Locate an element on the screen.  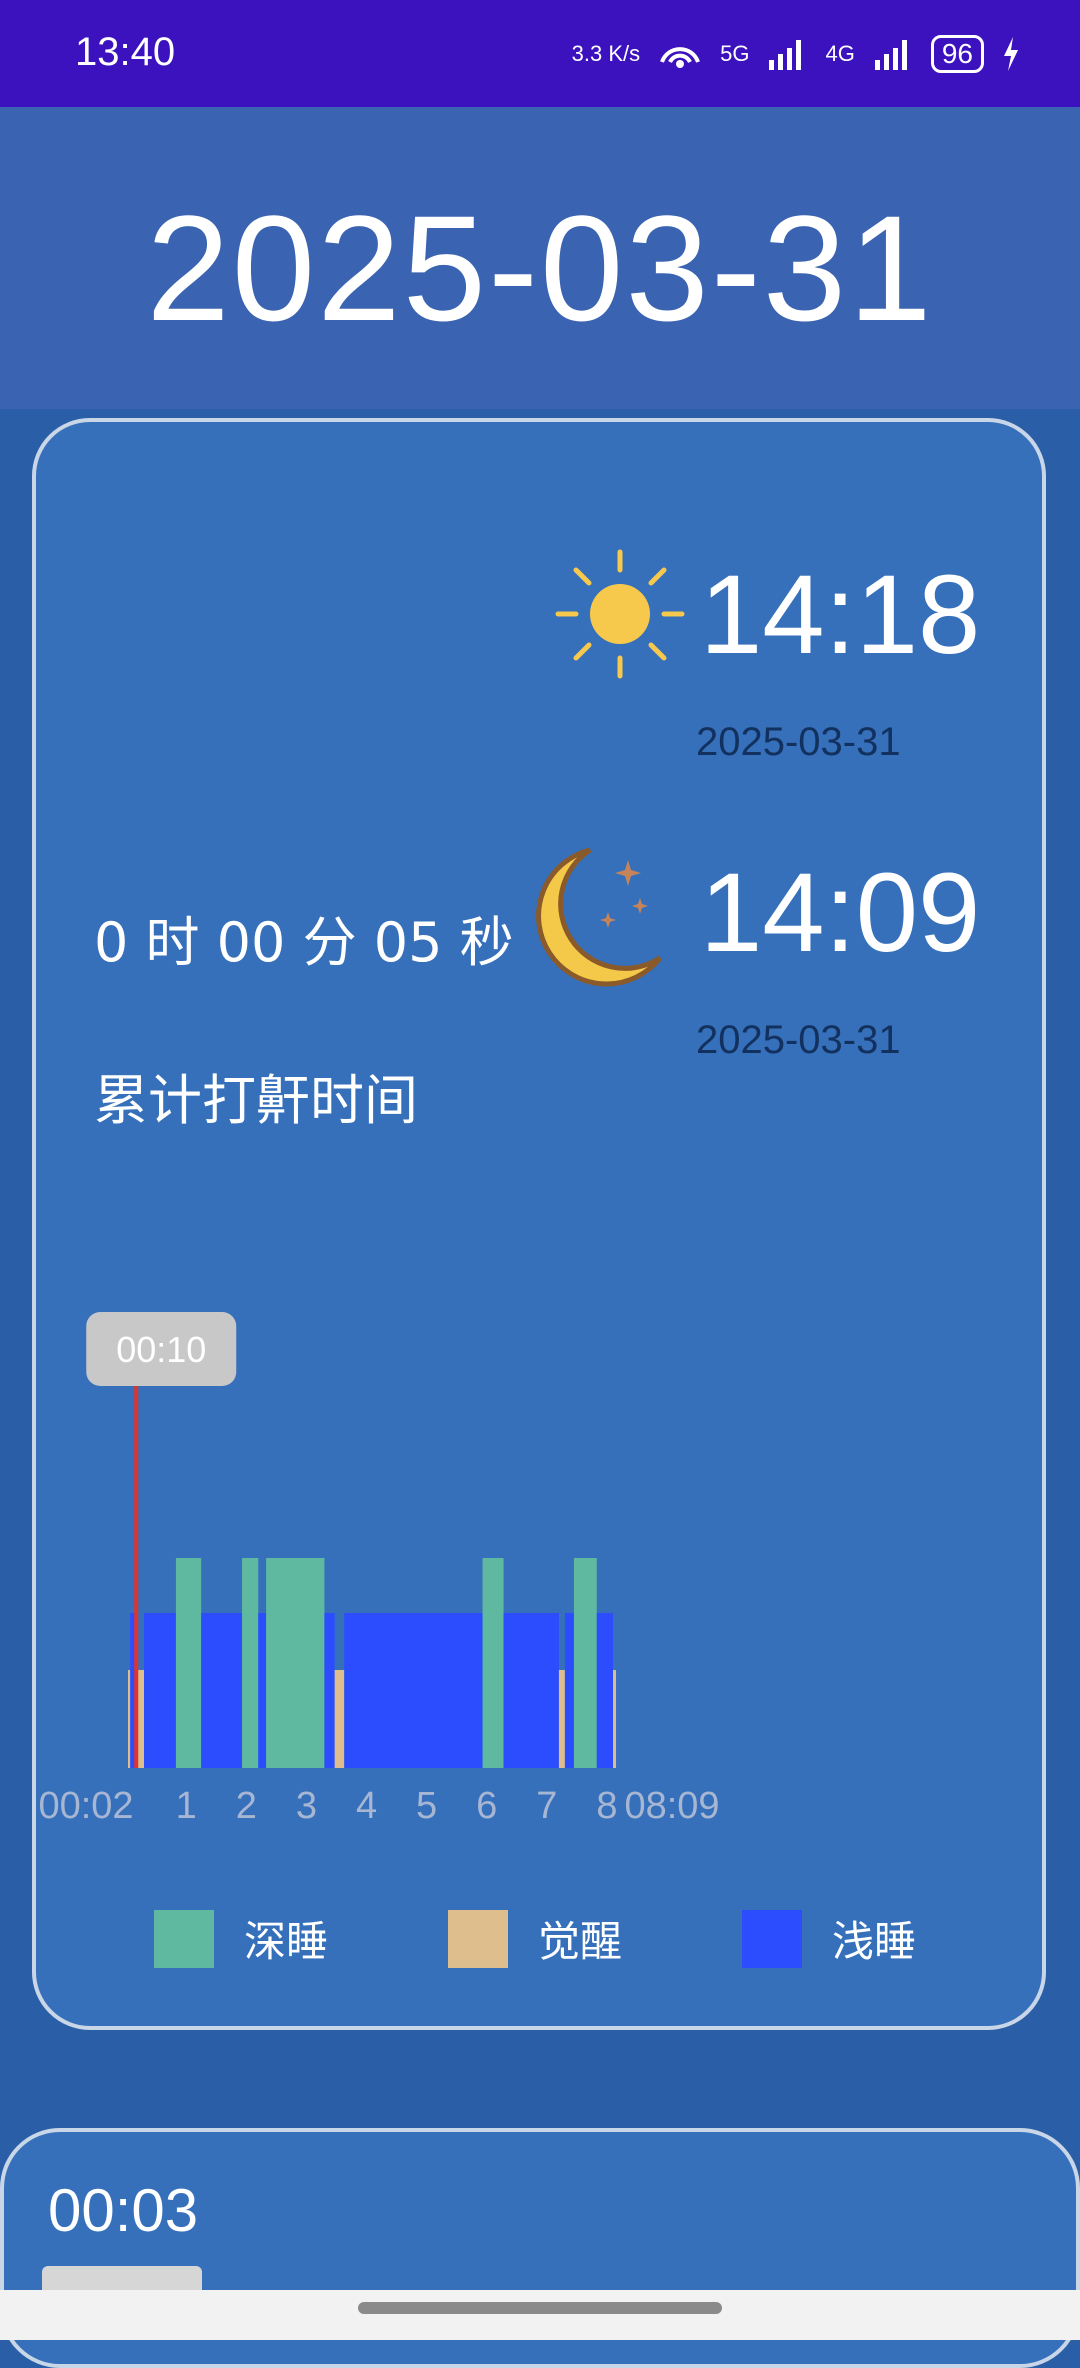
signal-icon is located at coordinates (785, 55).